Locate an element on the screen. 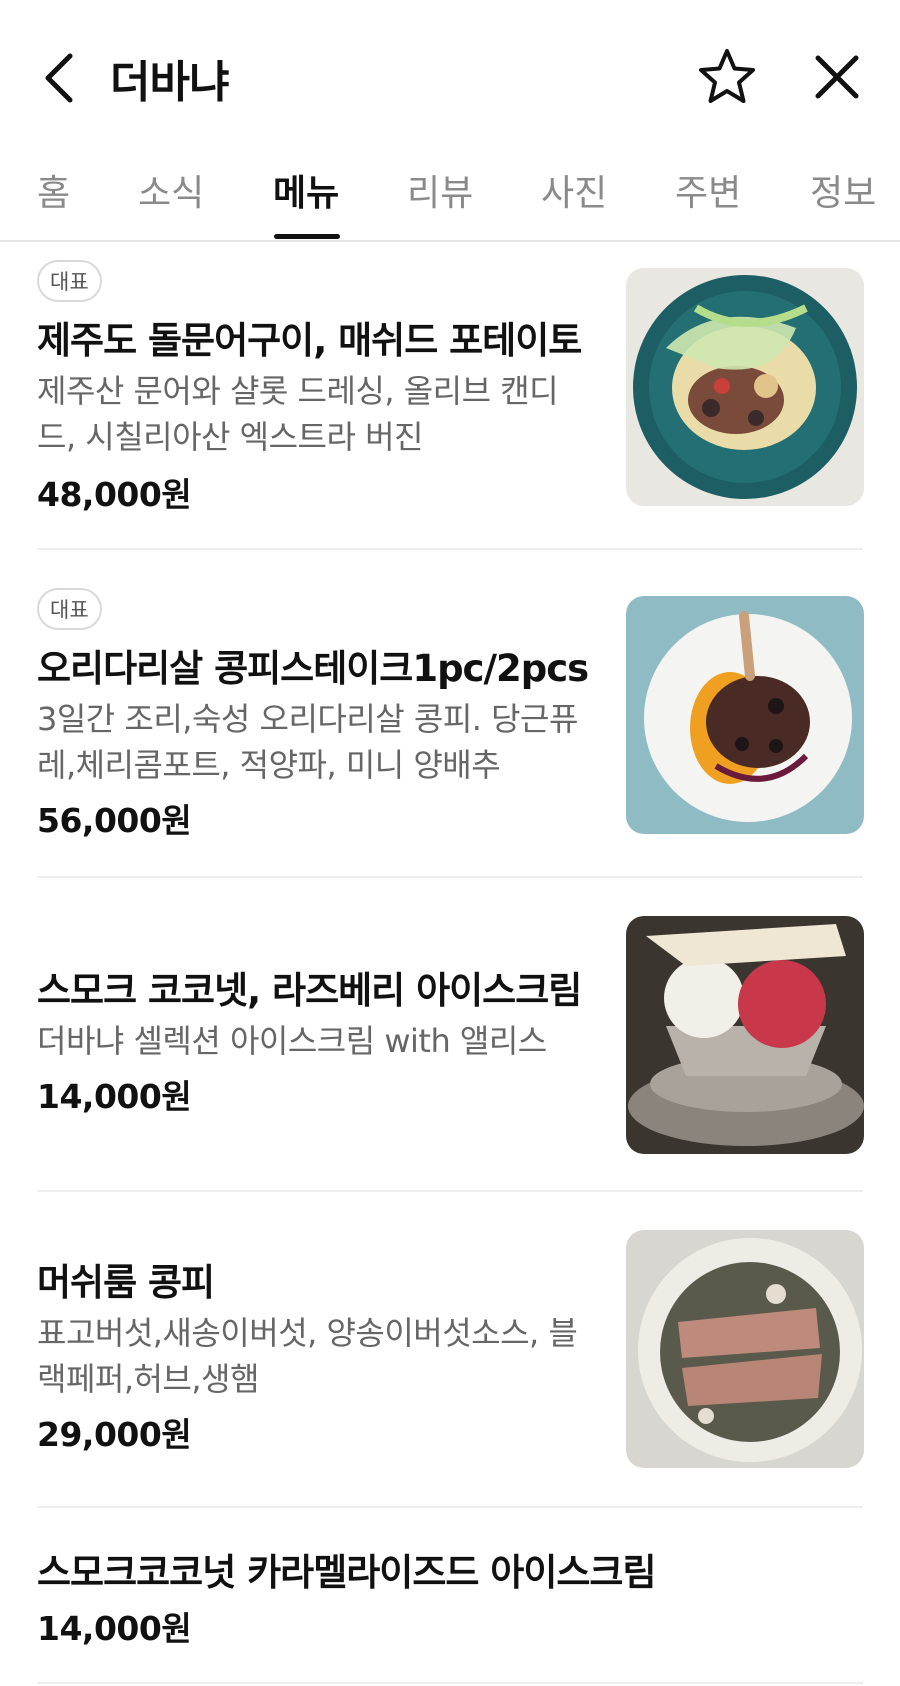 The height and width of the screenshot is (1686, 900). star-outline-icon is located at coordinates (727, 76).